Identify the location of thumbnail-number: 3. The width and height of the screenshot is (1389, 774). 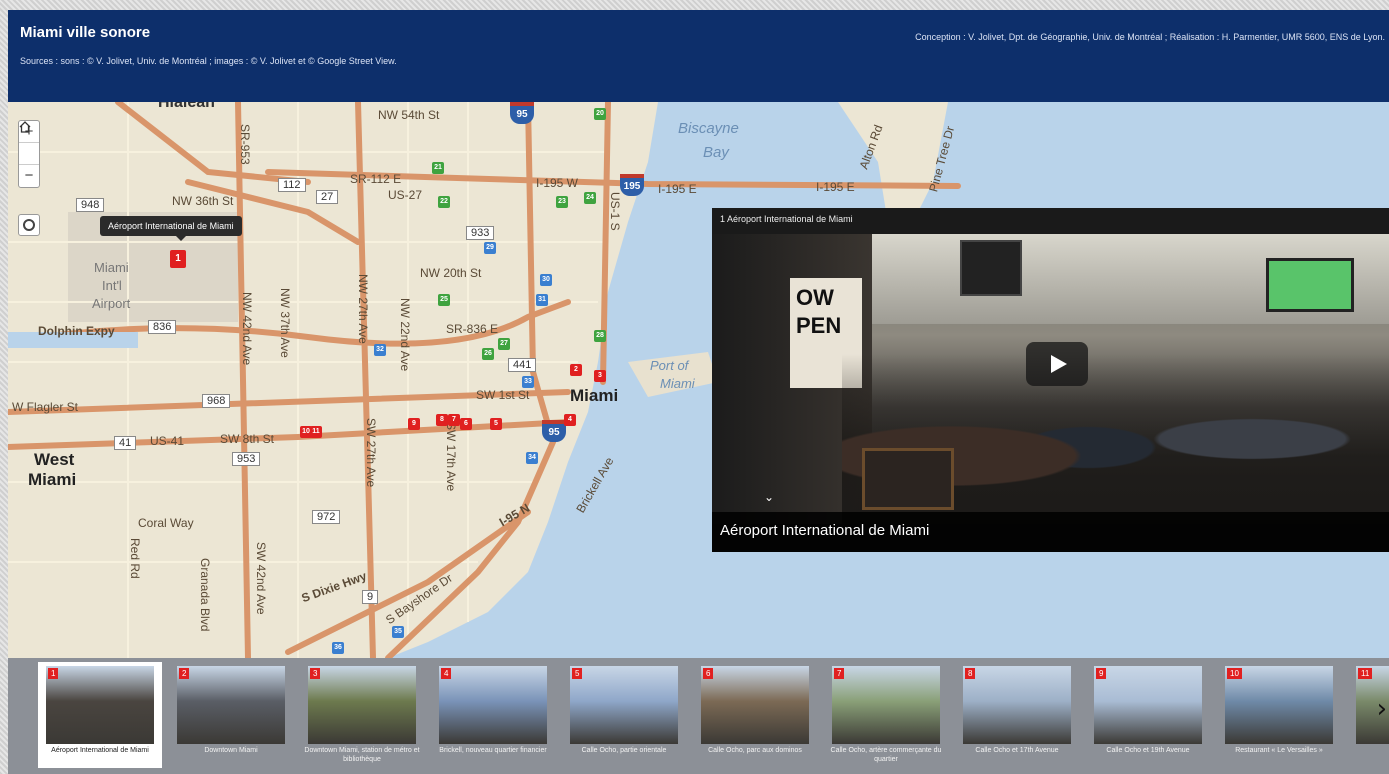
(315, 673).